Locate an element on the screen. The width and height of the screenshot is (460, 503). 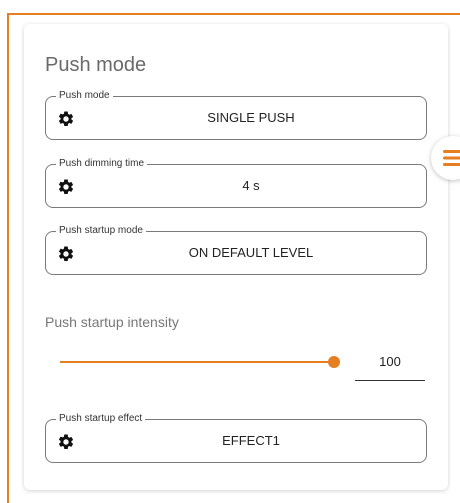
field-value: EFFECT1 is located at coordinates (251, 440).